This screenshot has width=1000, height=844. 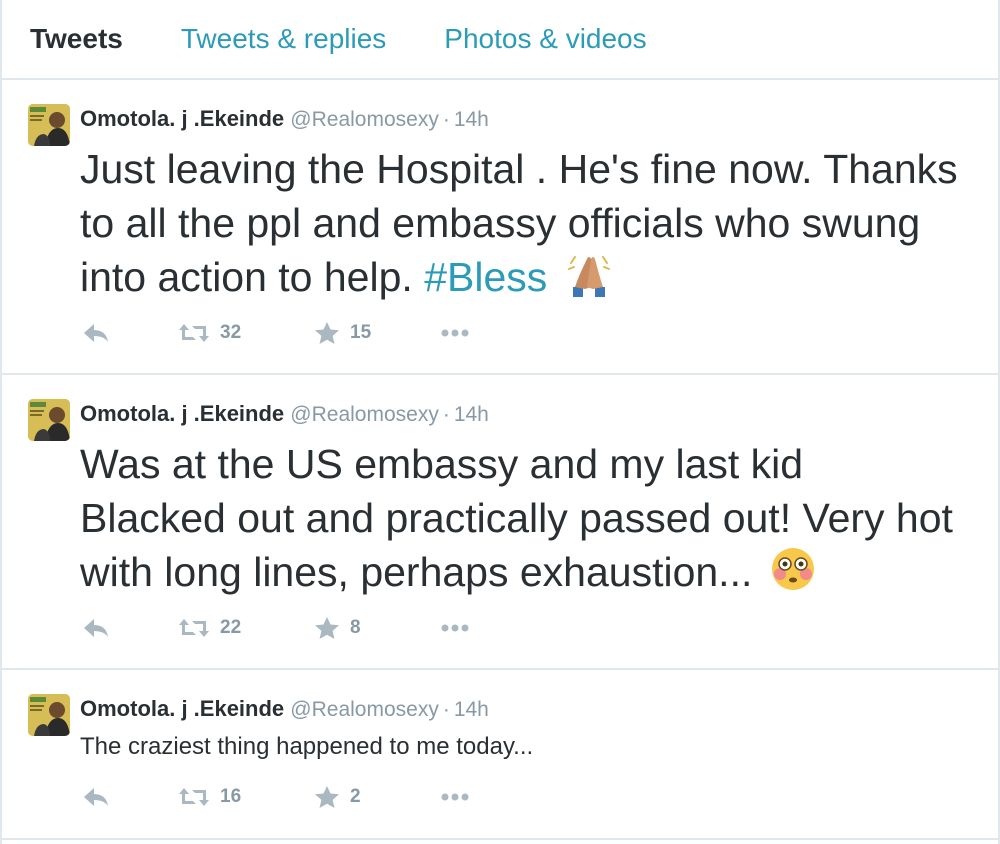 What do you see at coordinates (209, 628) in the screenshot?
I see `retweet-button: 22` at bounding box center [209, 628].